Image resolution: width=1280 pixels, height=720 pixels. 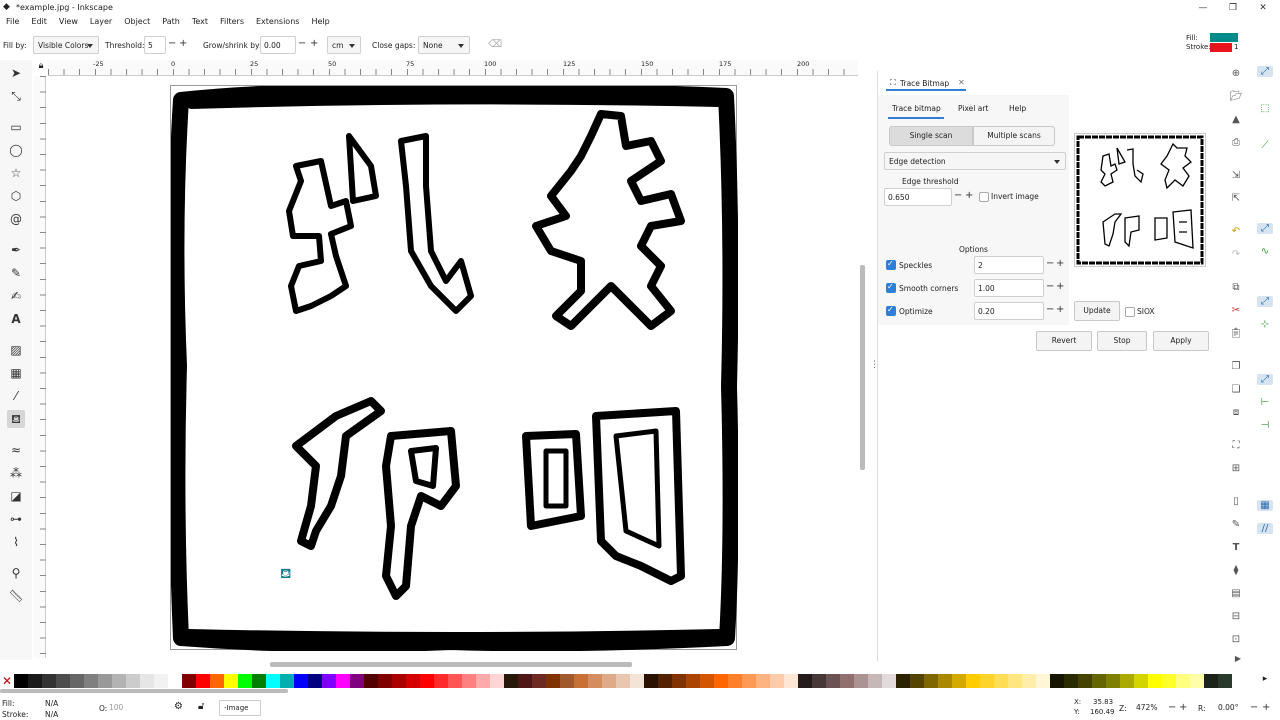 What do you see at coordinates (131, 708) in the screenshot?
I see `opacity-input: 100` at bounding box center [131, 708].